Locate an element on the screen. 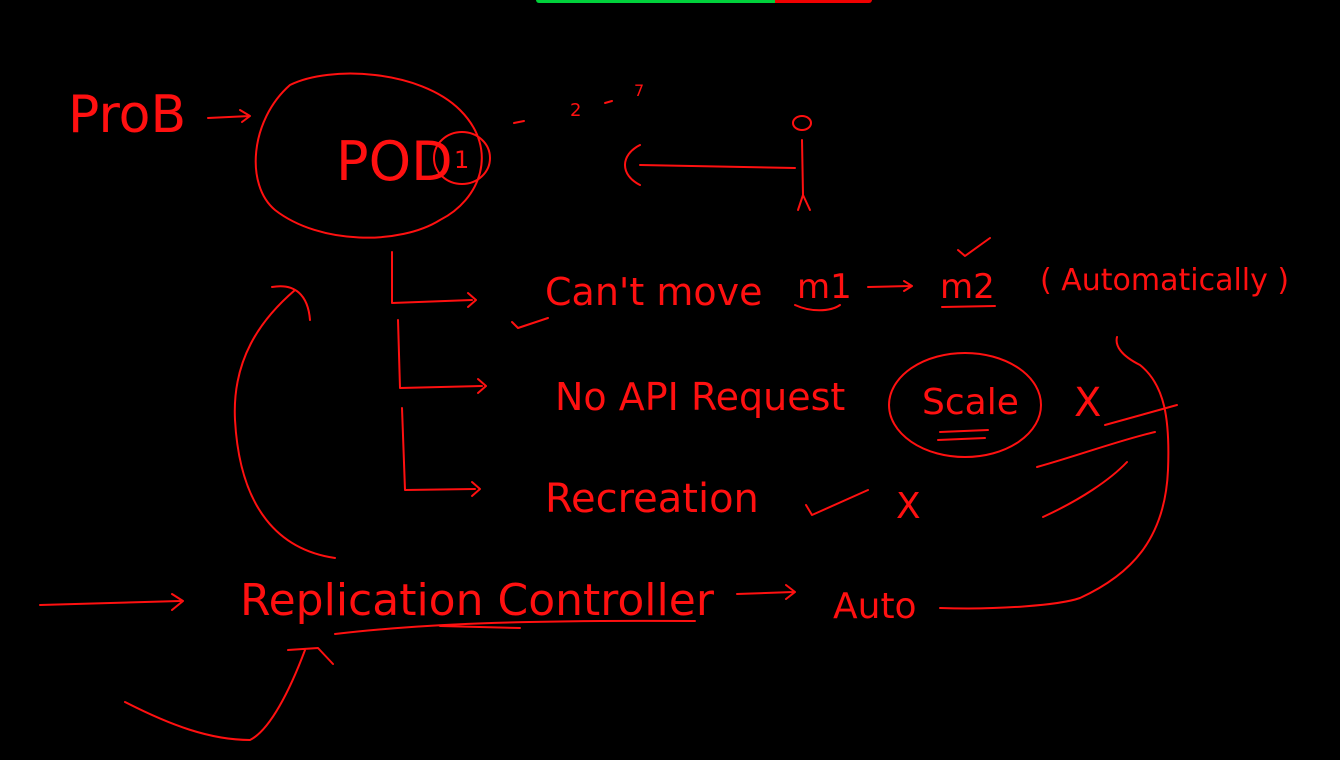 This screenshot has width=1340, height=760. user-body-icon is located at coordinates (804, 175).